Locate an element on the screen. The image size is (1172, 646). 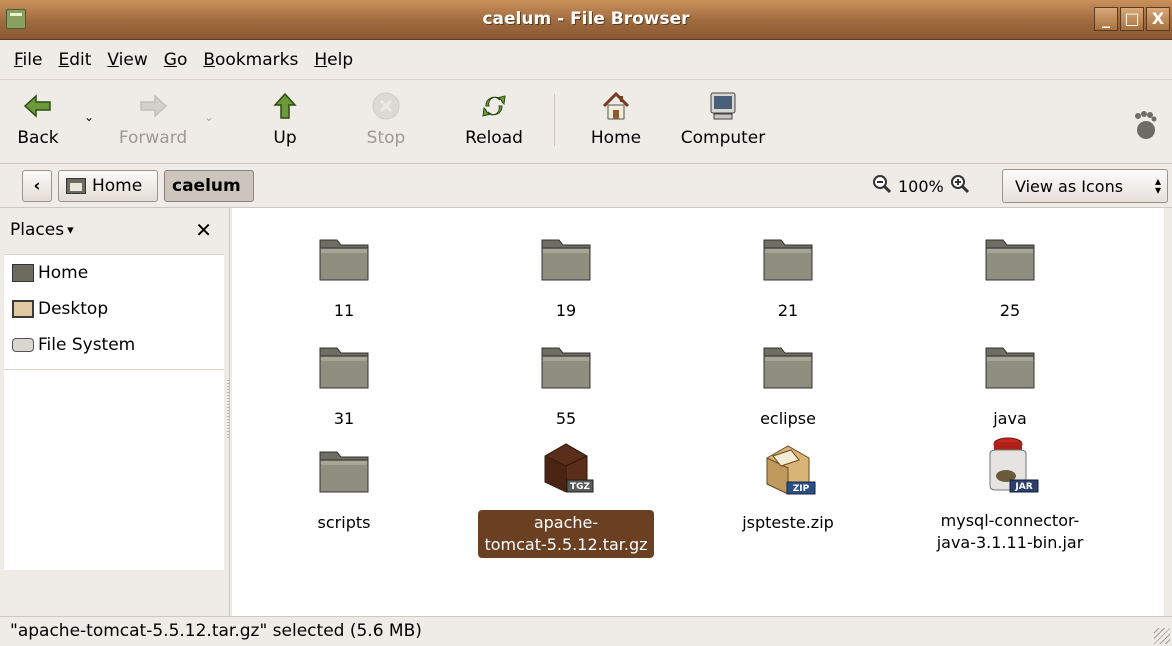
zoom-level: 100% is located at coordinates (921, 186).